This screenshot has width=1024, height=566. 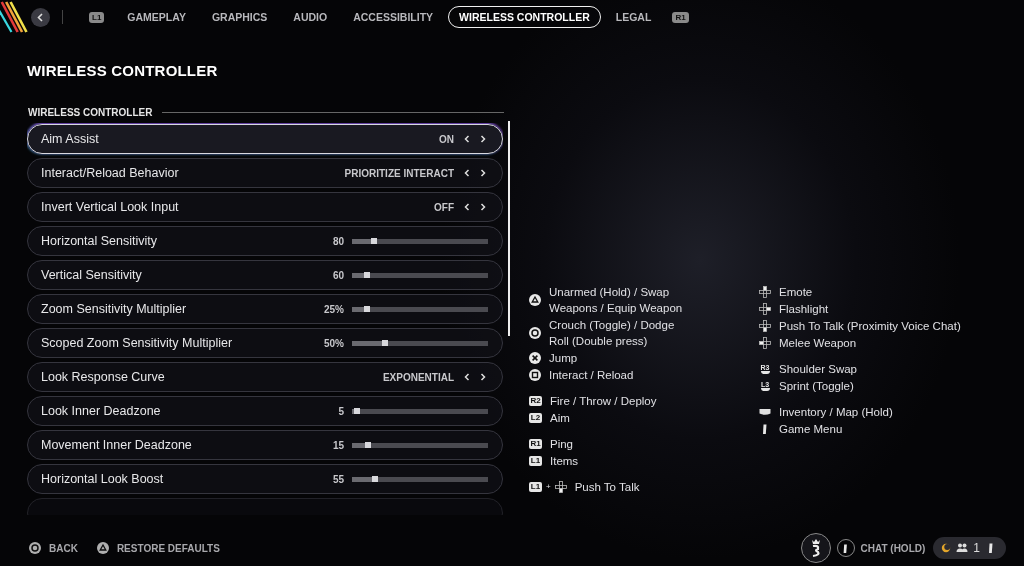 I want to click on slider-reading: 15, so click(x=338, y=445).